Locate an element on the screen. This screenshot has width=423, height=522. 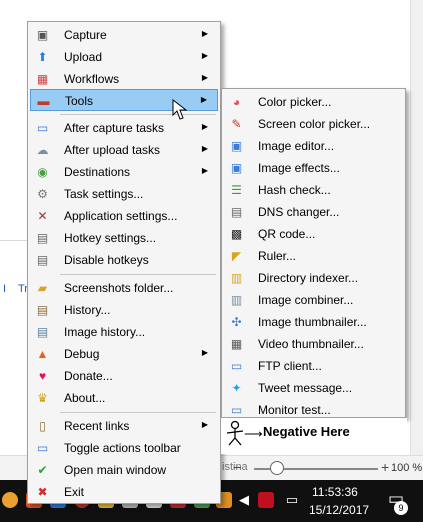
main_menu-item-after-capture-tasks: ▭ After capture tasks ▶ is located at coordinates (124, 128).